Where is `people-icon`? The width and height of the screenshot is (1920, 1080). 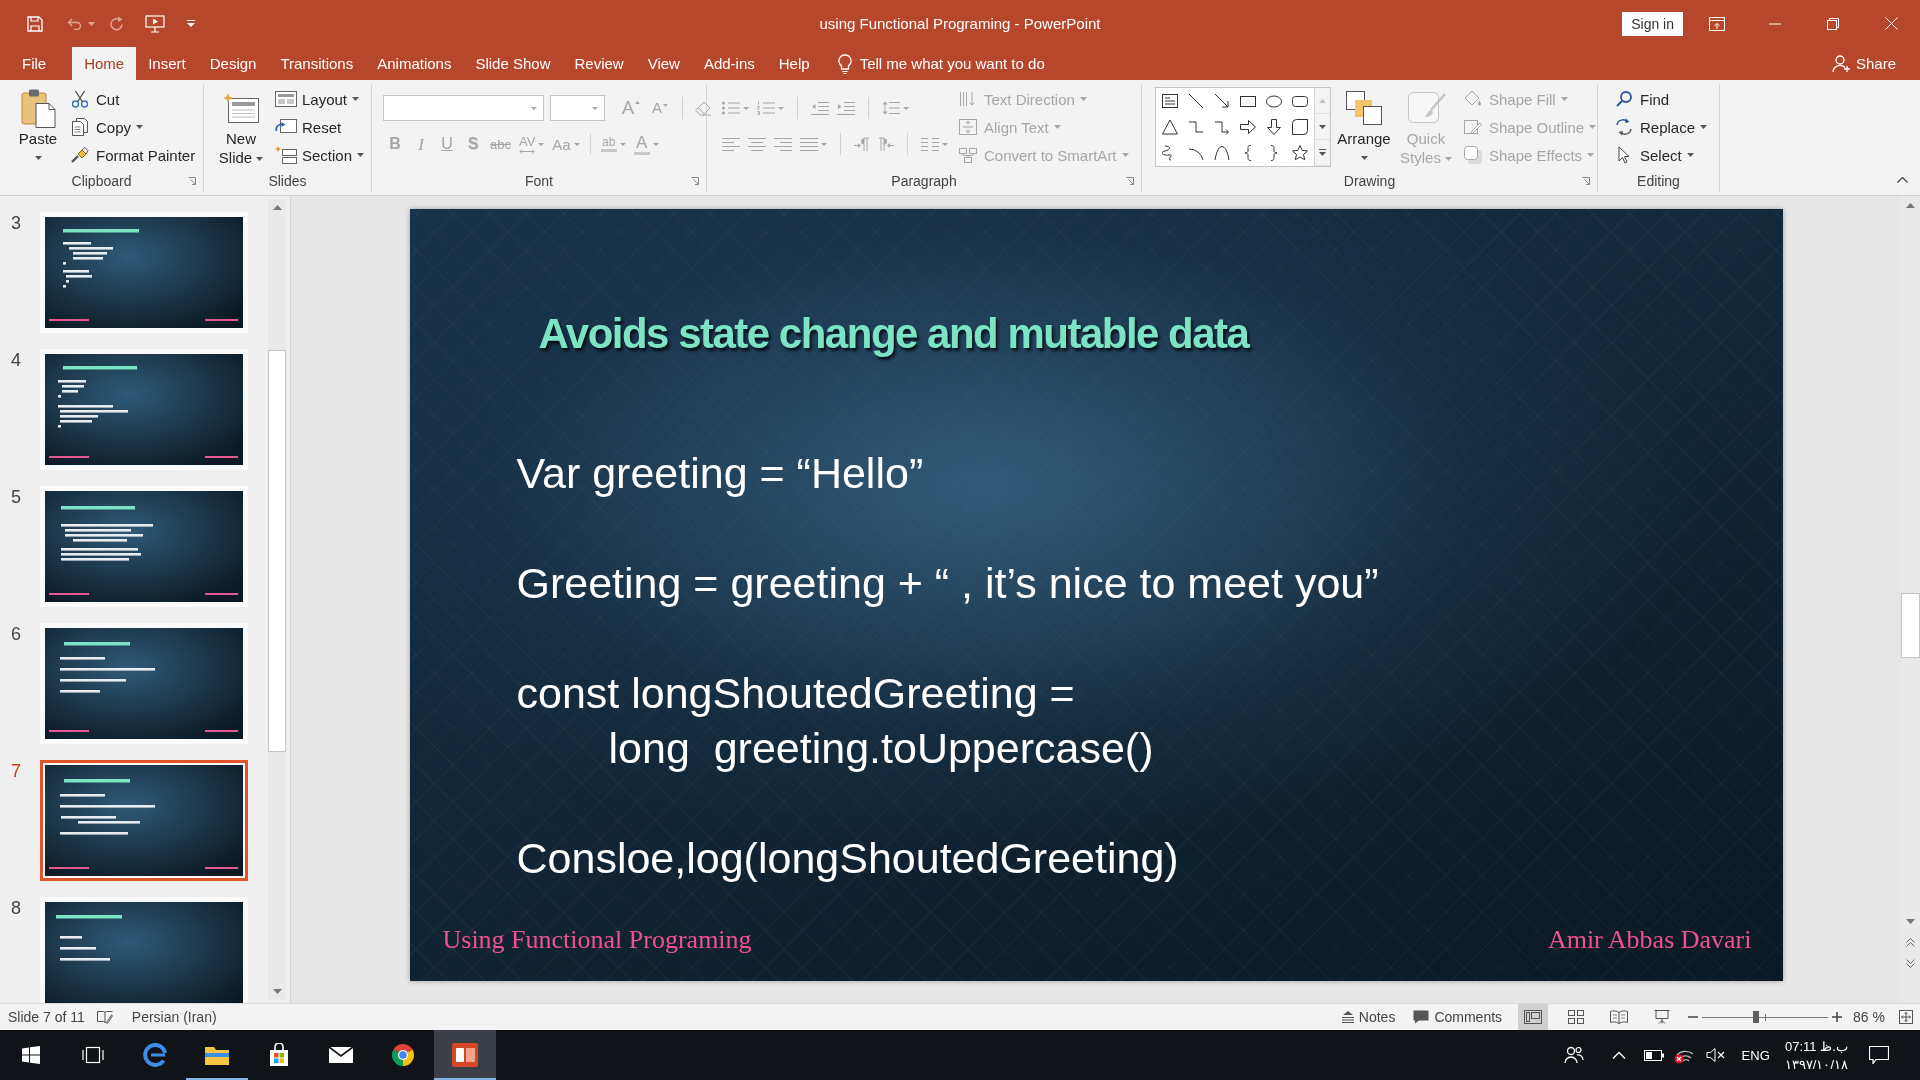 people-icon is located at coordinates (1573, 1055).